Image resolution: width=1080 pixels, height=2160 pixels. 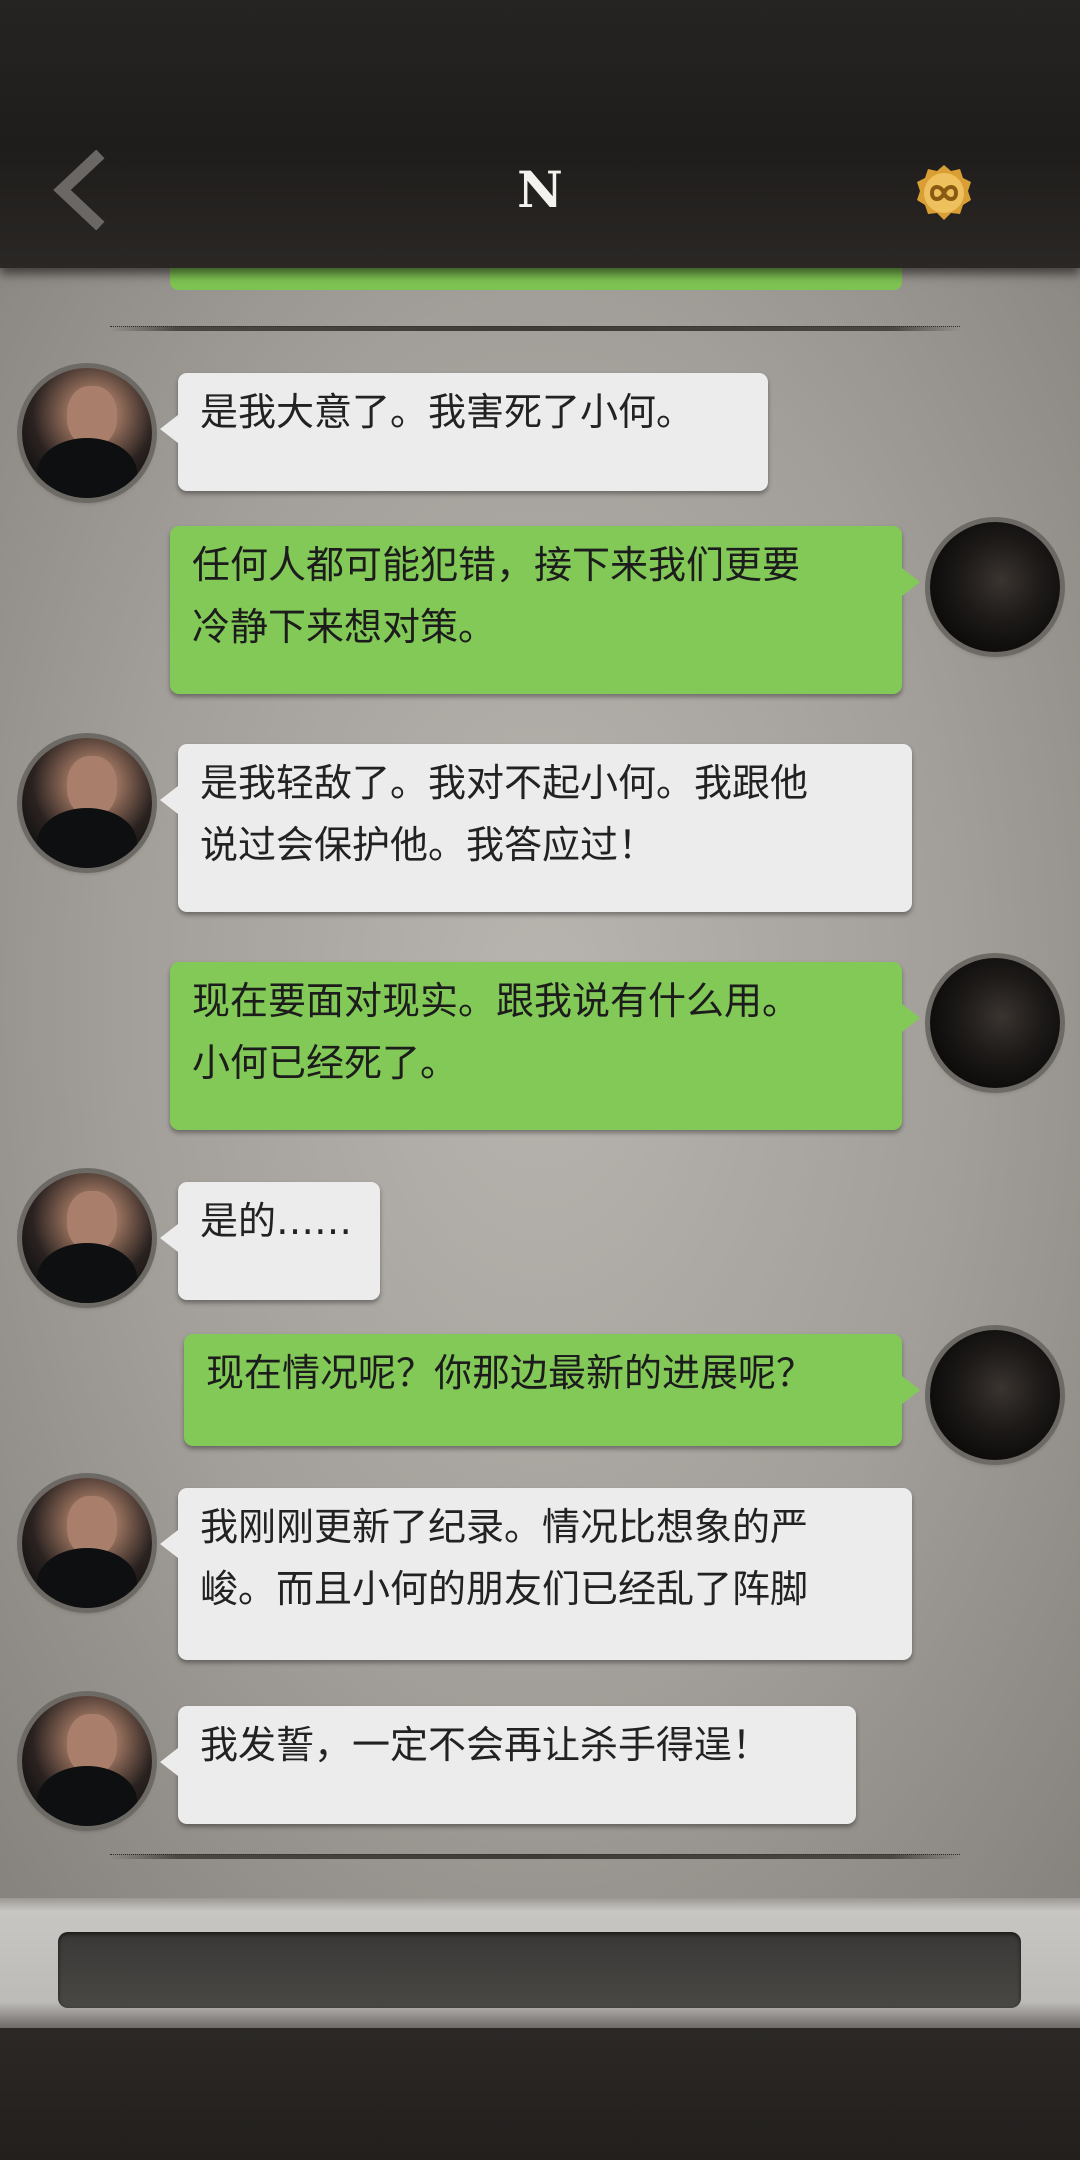 I want to click on message-bubble-user: 现在要面对现实。跟我说有什么用。 小何已经死了。, so click(x=545, y=1046).